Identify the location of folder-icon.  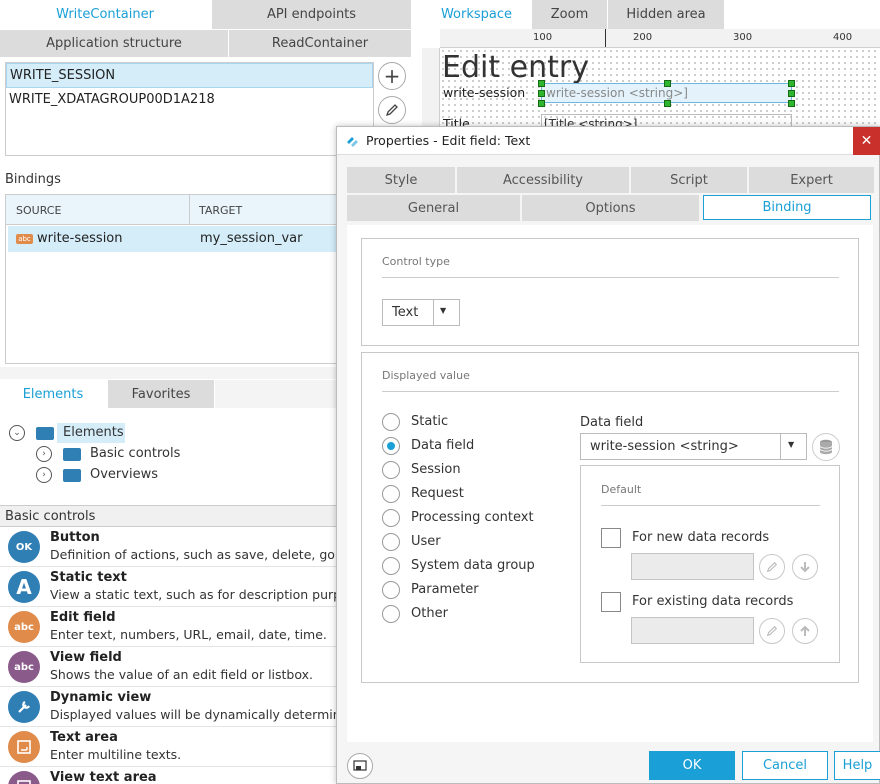
(72, 454).